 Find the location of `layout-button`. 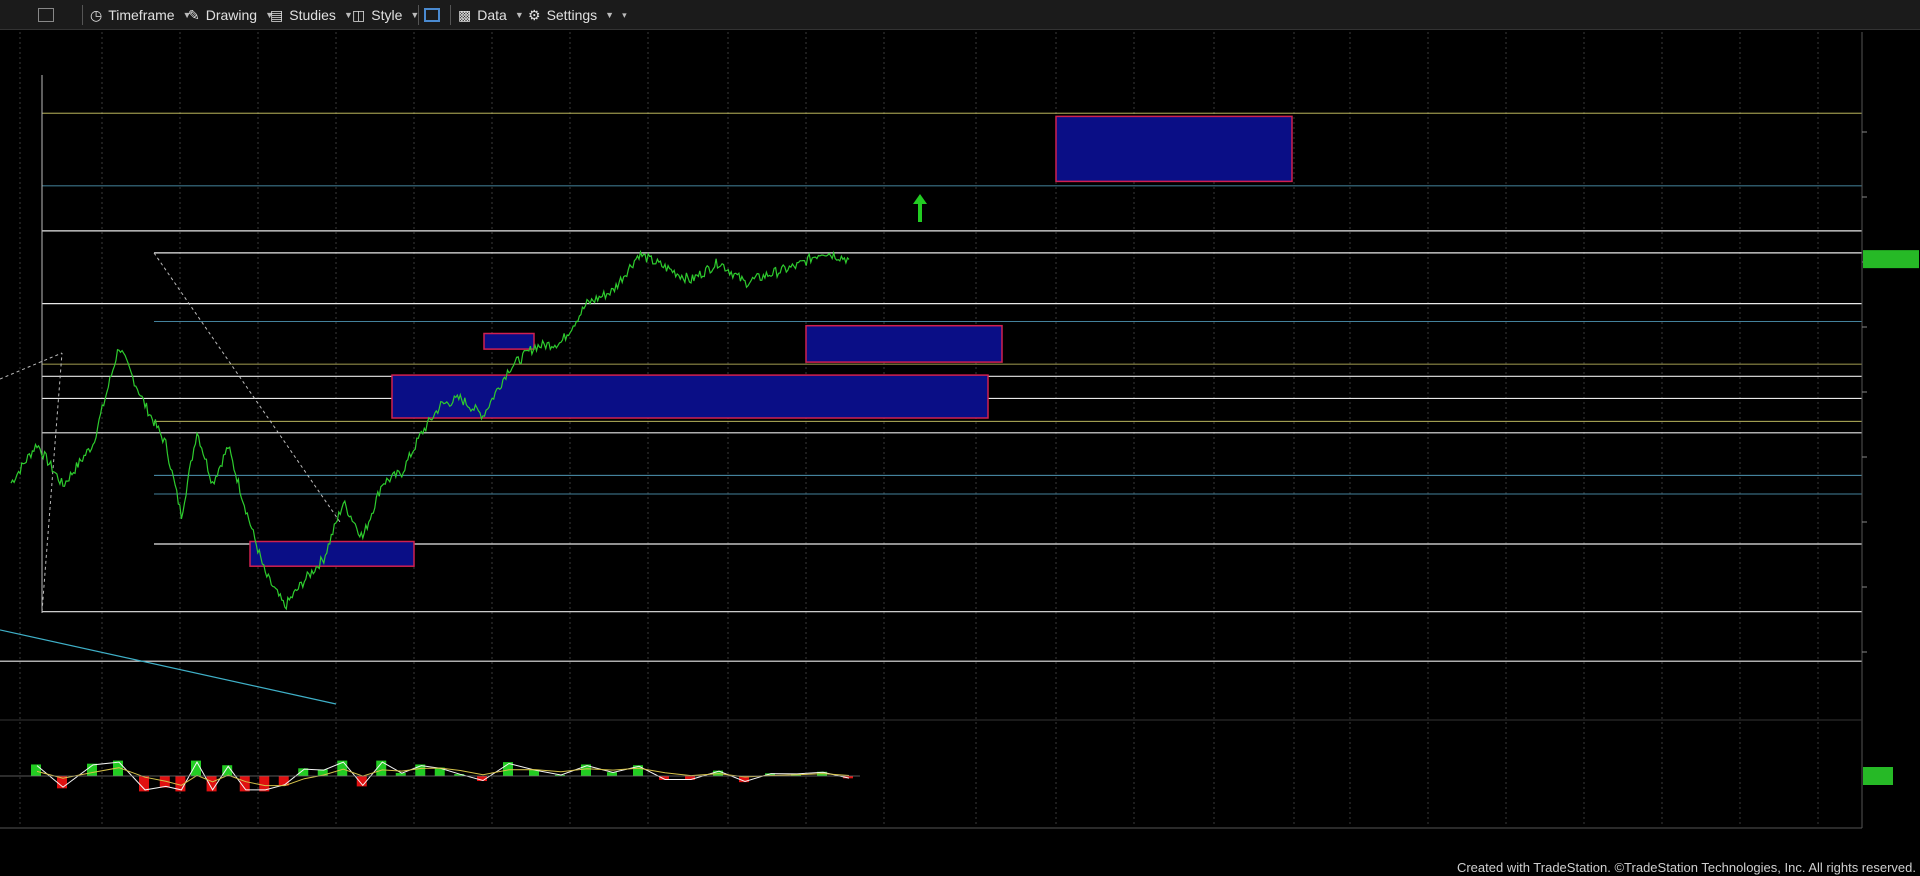

layout-button is located at coordinates (432, 15).